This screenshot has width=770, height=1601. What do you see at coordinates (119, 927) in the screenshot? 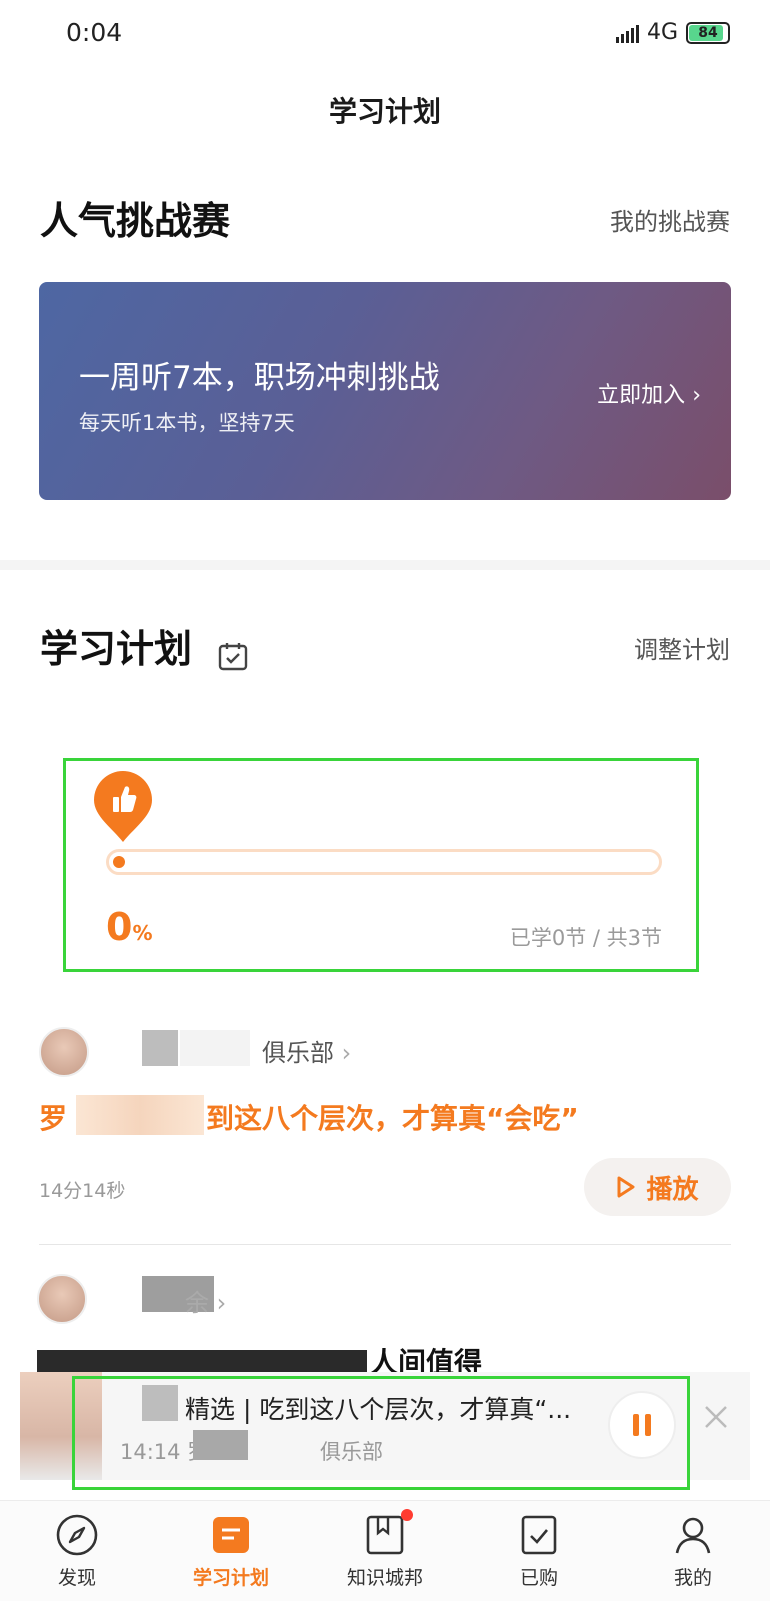
I see `progress-percent-value: 0` at bounding box center [119, 927].